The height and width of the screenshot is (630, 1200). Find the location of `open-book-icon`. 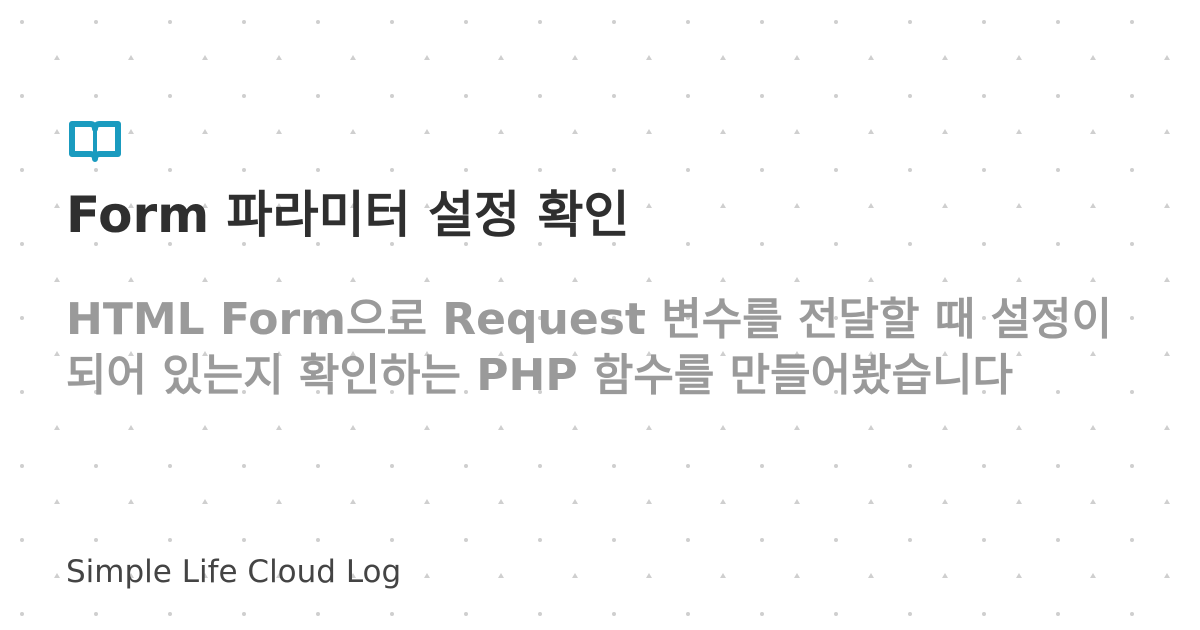

open-book-icon is located at coordinates (95, 141).